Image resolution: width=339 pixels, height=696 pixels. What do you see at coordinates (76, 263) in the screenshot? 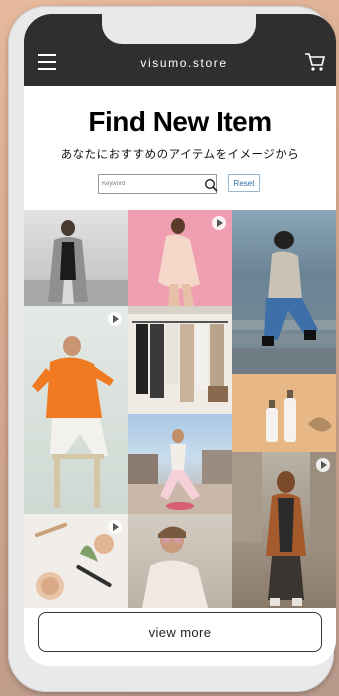
I see `plaid-coat-woman-image` at bounding box center [76, 263].